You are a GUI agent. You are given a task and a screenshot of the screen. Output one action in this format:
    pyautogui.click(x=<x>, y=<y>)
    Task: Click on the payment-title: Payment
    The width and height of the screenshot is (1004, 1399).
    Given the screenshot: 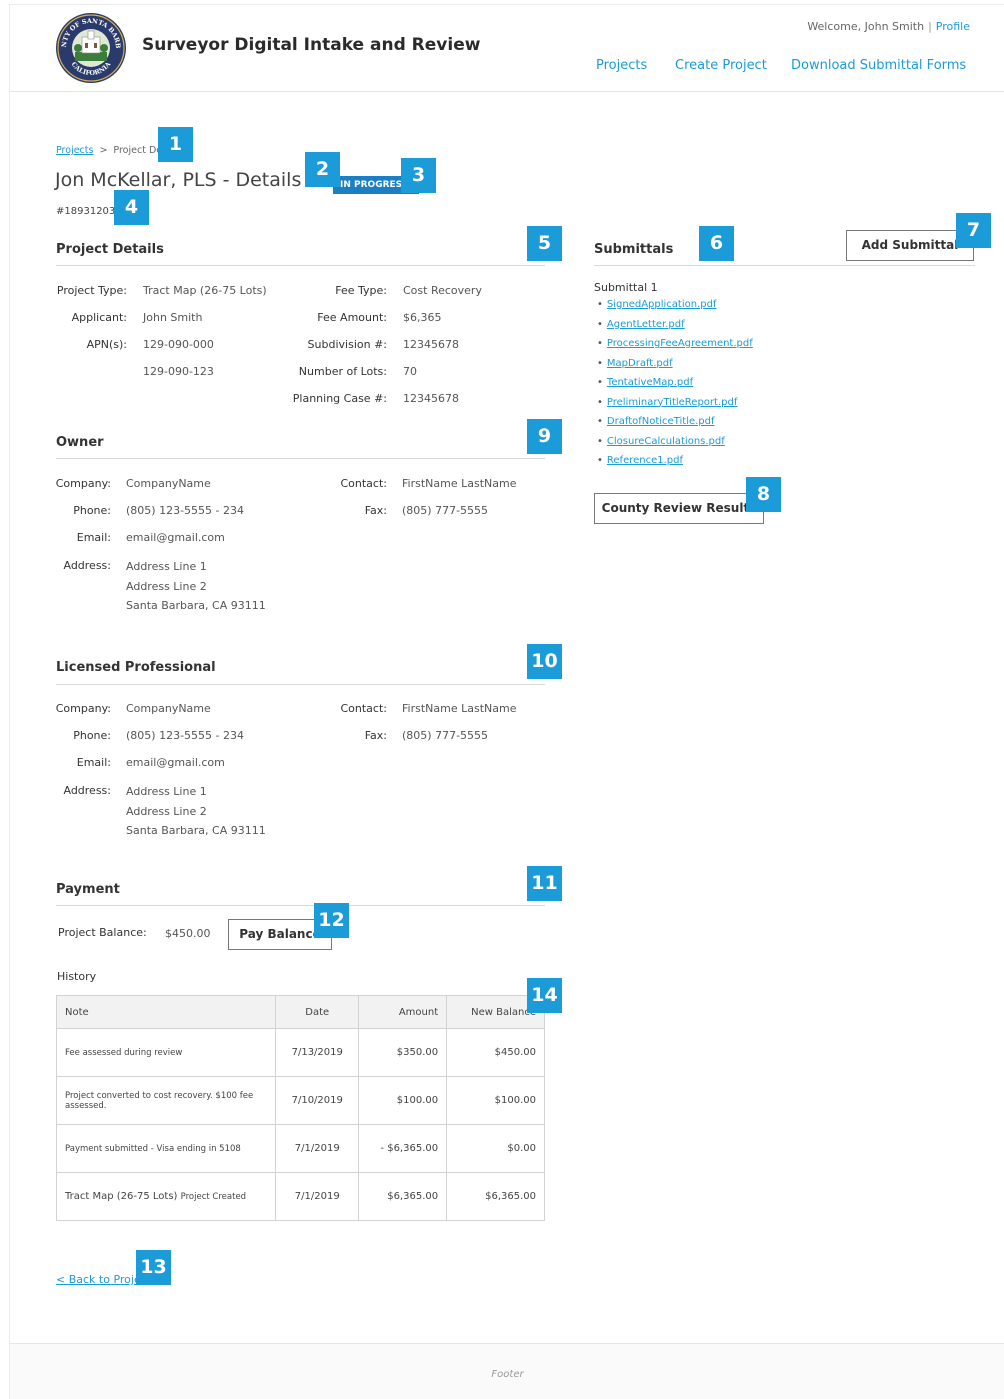 What is the action you would take?
    pyautogui.click(x=88, y=889)
    